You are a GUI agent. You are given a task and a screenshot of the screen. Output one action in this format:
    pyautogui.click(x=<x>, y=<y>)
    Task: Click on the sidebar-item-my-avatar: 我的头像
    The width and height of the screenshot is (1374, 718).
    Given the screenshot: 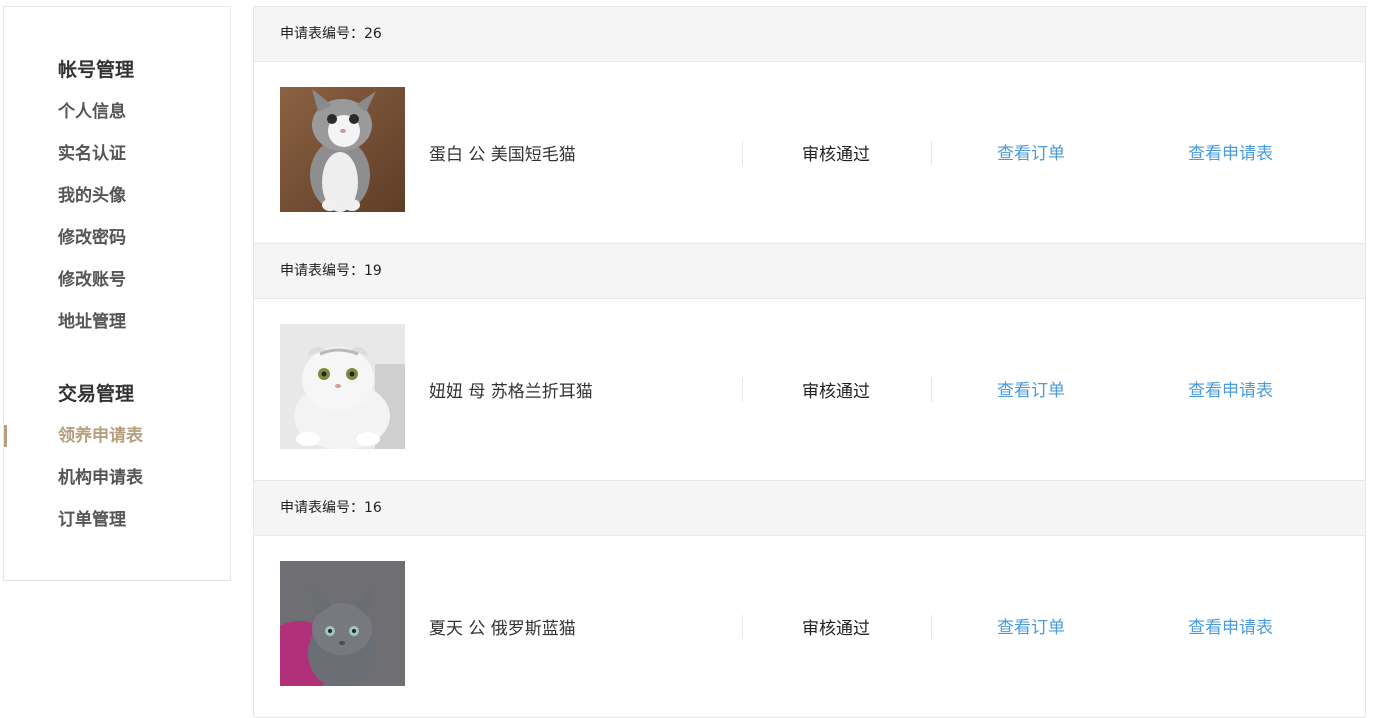 What is the action you would take?
    pyautogui.click(x=96, y=196)
    